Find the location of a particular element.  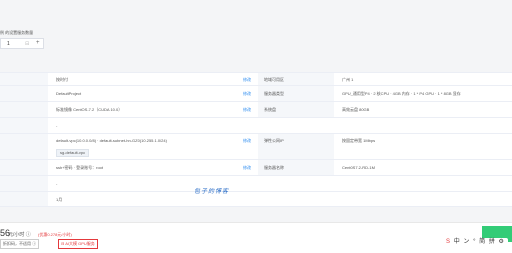

system-disk-label: 系统盘 is located at coordinates (270, 109).